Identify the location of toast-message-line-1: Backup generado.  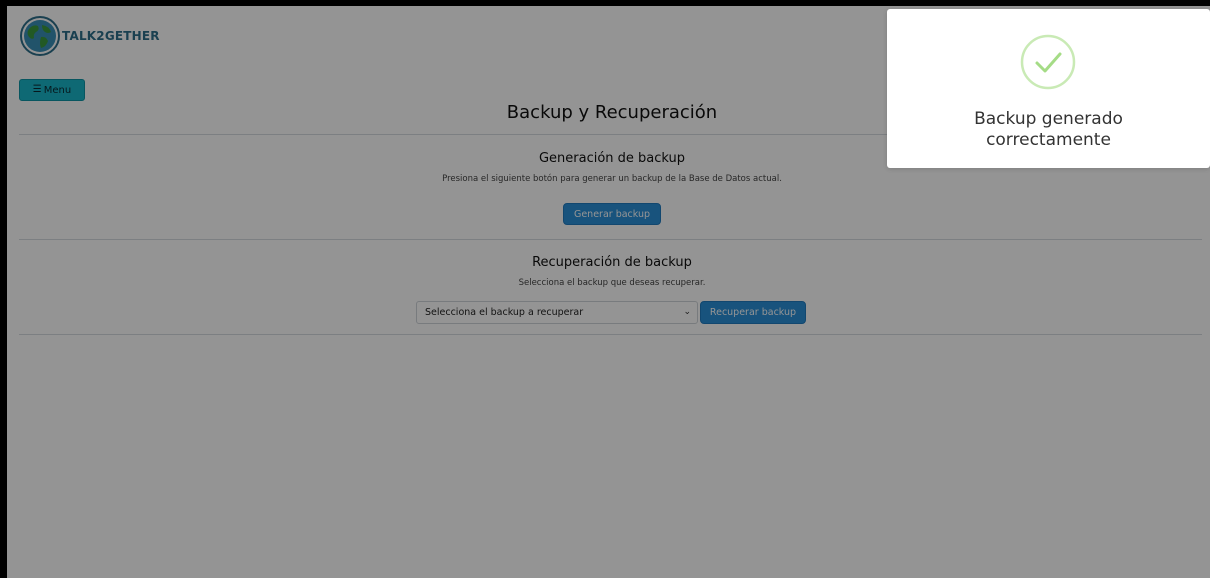
(1048, 119).